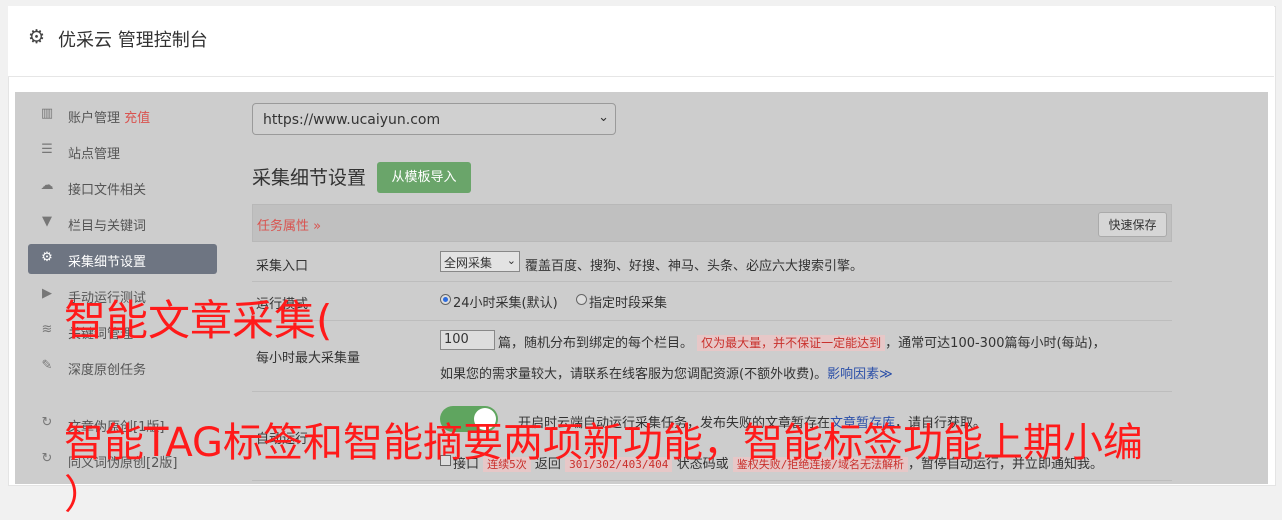 The image size is (1282, 520). Describe the element at coordinates (352, 120) in the screenshot. I see `site-select-value: https://www.ucaiyun.com` at that location.